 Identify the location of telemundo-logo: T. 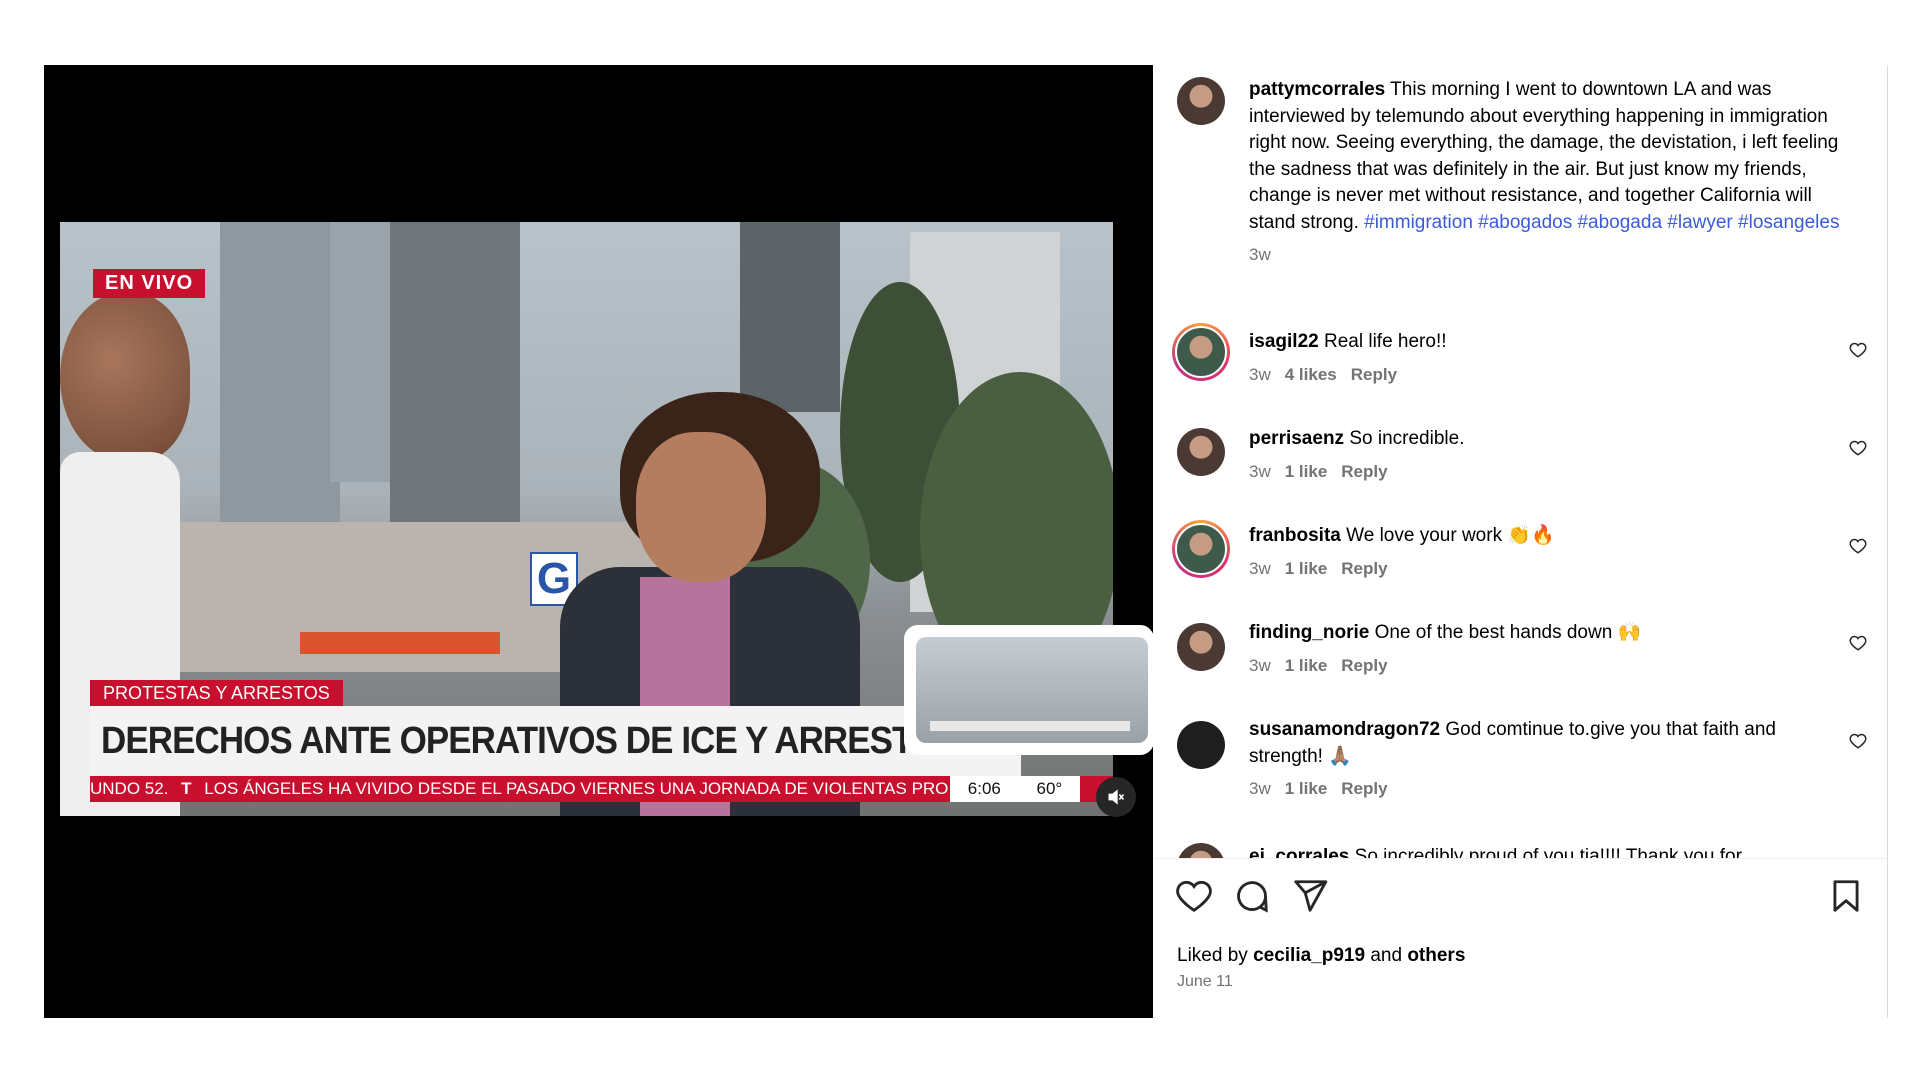
(186, 788).